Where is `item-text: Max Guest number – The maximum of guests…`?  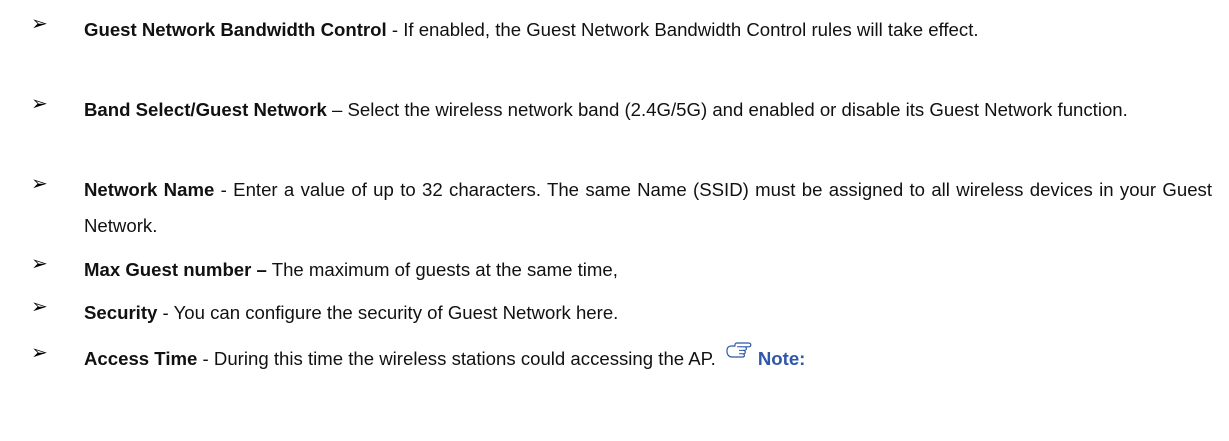
item-text: Max Guest number – The maximum of guests… is located at coordinates (648, 270).